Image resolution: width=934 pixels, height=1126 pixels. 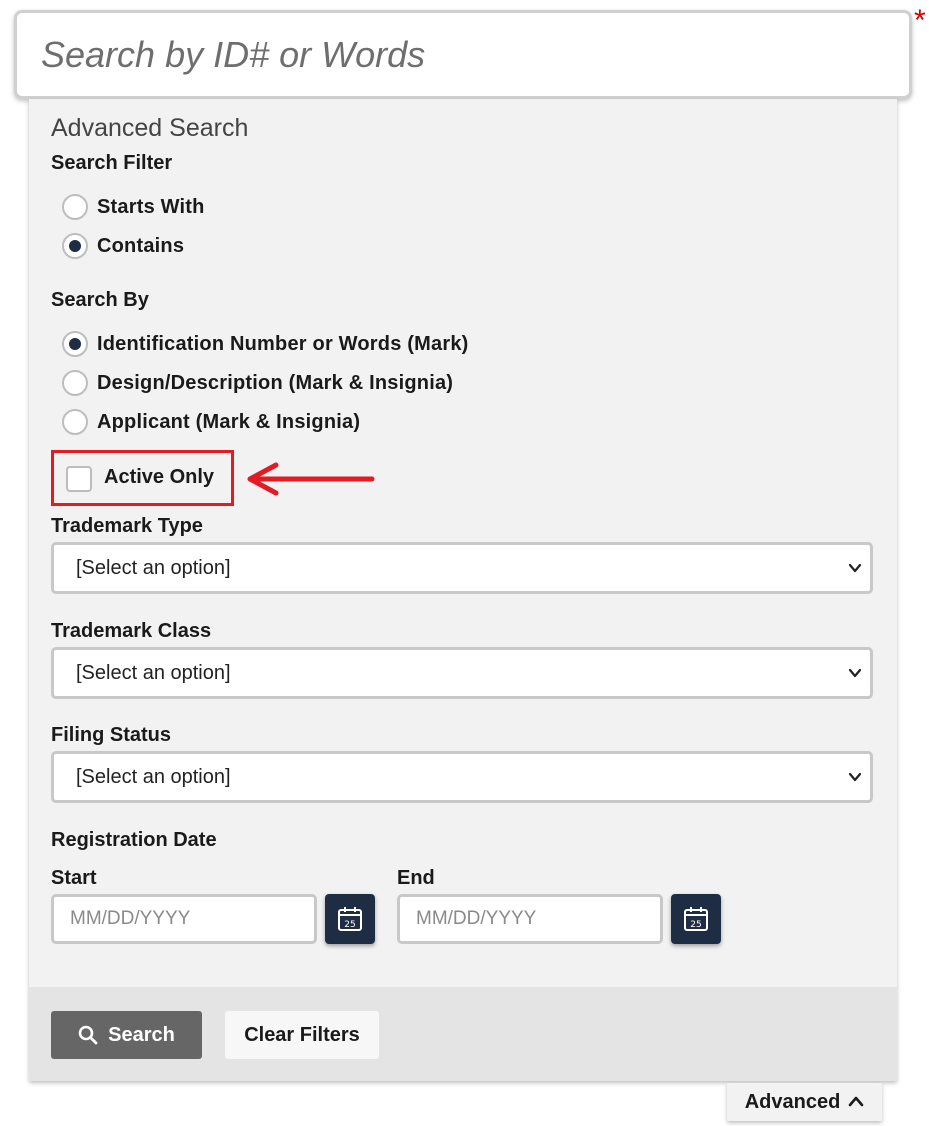 I want to click on active-only-highlight: Active Only, so click(x=142, y=478).